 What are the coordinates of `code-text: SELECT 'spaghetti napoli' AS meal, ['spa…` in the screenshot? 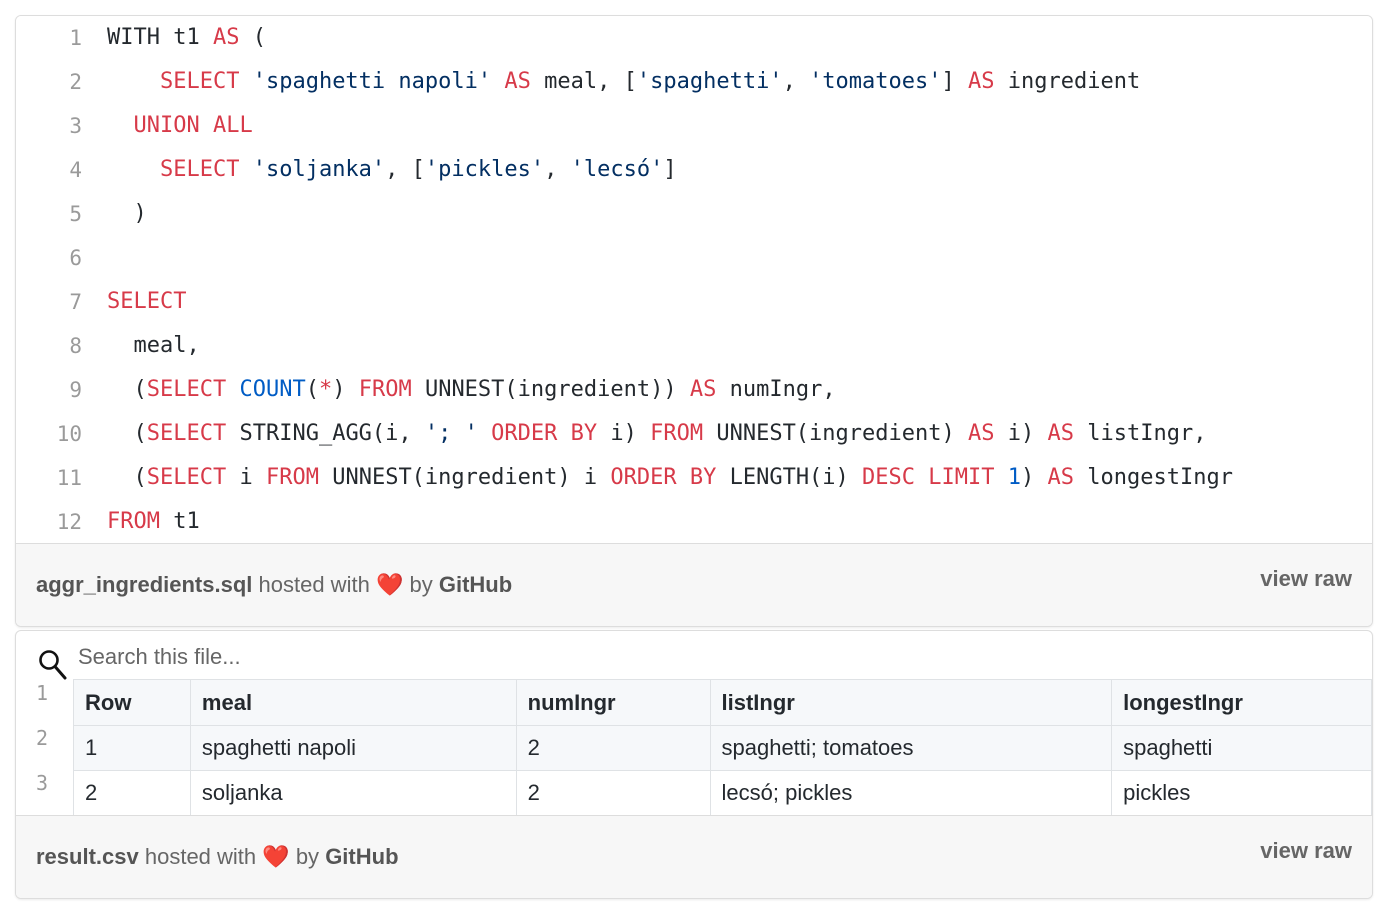 It's located at (650, 81).